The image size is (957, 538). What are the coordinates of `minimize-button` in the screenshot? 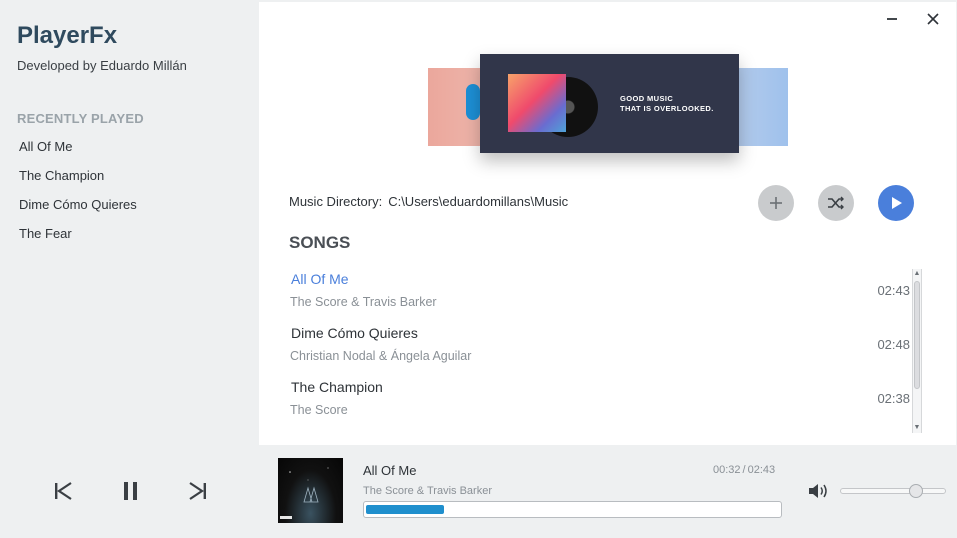 It's located at (892, 19).